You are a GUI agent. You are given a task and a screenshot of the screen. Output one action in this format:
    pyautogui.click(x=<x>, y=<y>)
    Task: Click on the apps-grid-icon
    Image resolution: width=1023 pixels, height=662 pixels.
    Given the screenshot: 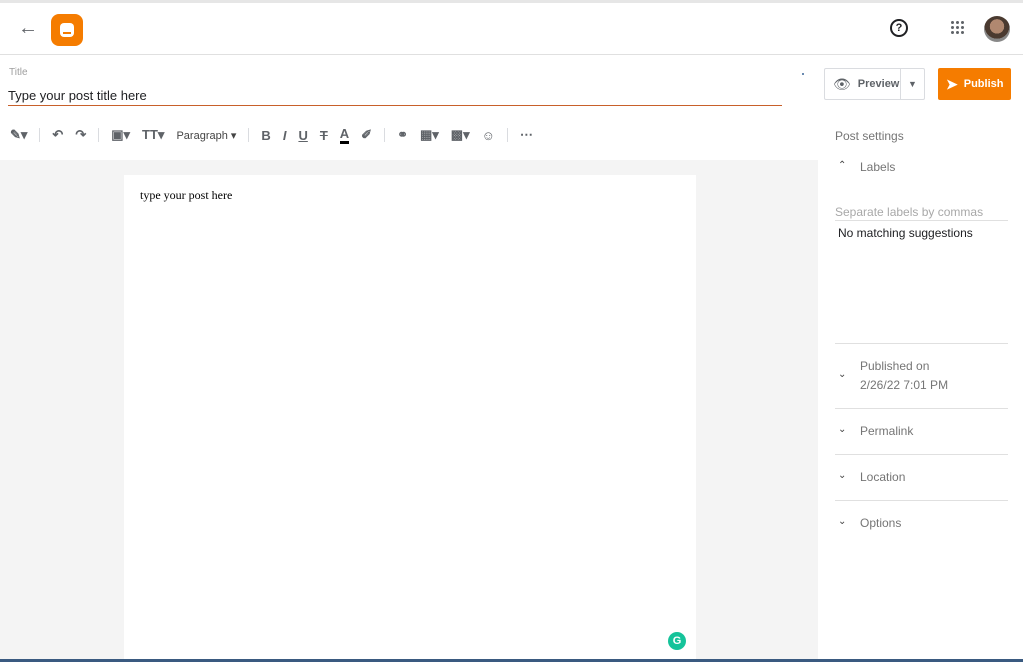 What is the action you would take?
    pyautogui.click(x=958, y=28)
    